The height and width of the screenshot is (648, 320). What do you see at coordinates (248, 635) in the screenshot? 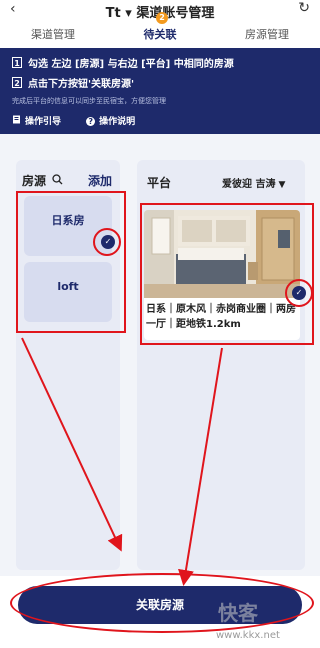
I see `watermark-url: www.kkx.net` at bounding box center [248, 635].